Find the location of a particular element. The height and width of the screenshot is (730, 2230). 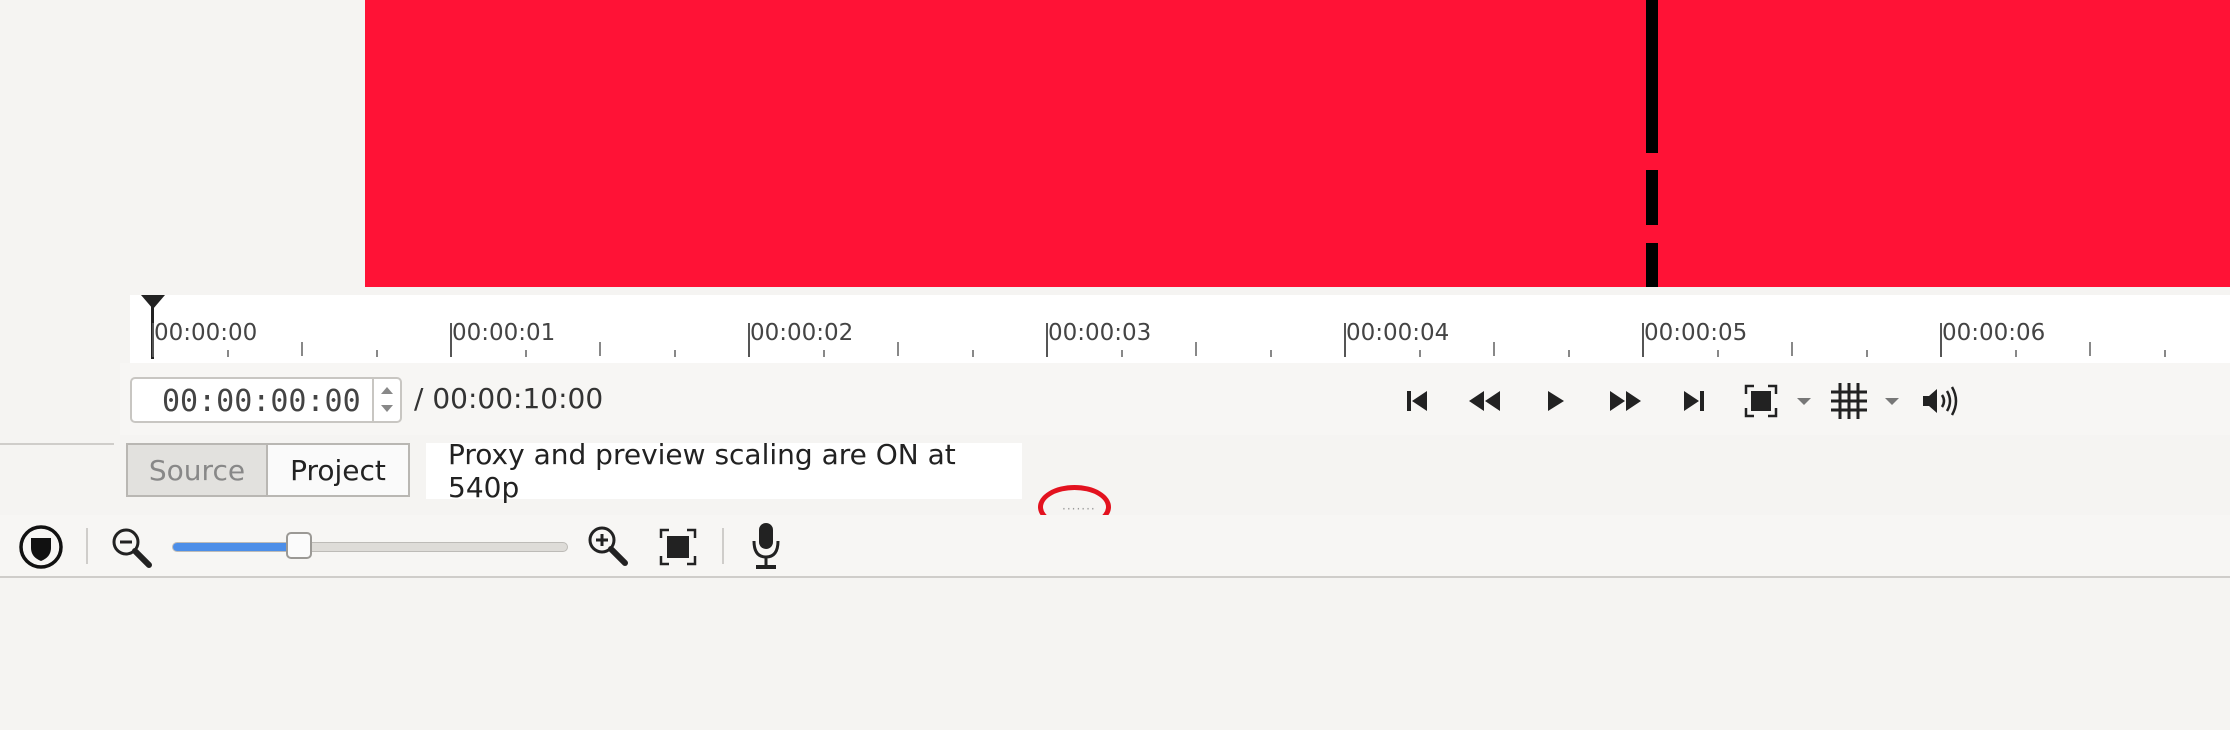

ruler-time-label: 00:00:06 is located at coordinates (1994, 333).